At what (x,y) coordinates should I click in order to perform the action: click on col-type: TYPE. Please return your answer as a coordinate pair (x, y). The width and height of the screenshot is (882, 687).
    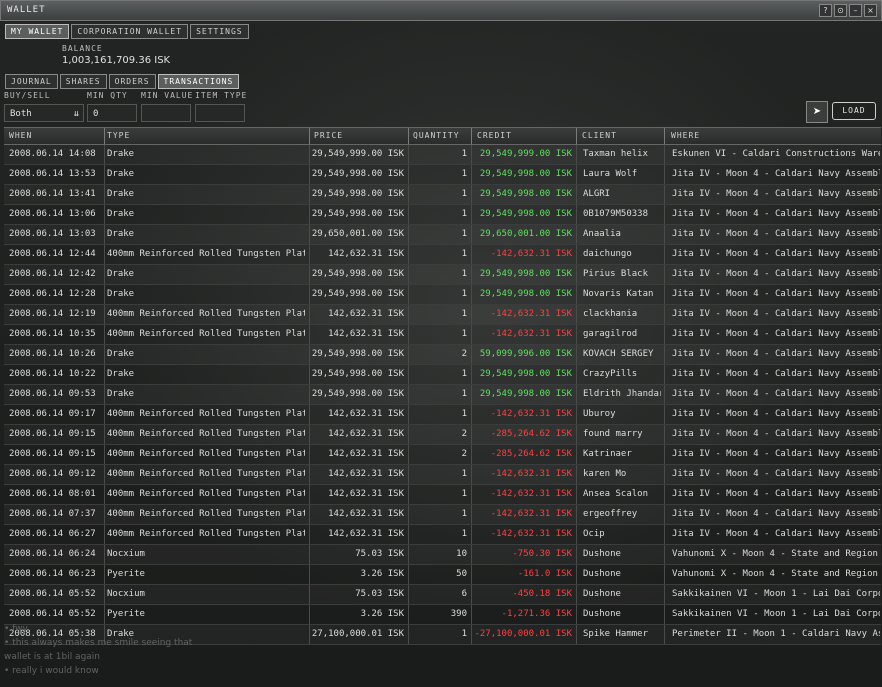
    Looking at the image, I should click on (118, 135).